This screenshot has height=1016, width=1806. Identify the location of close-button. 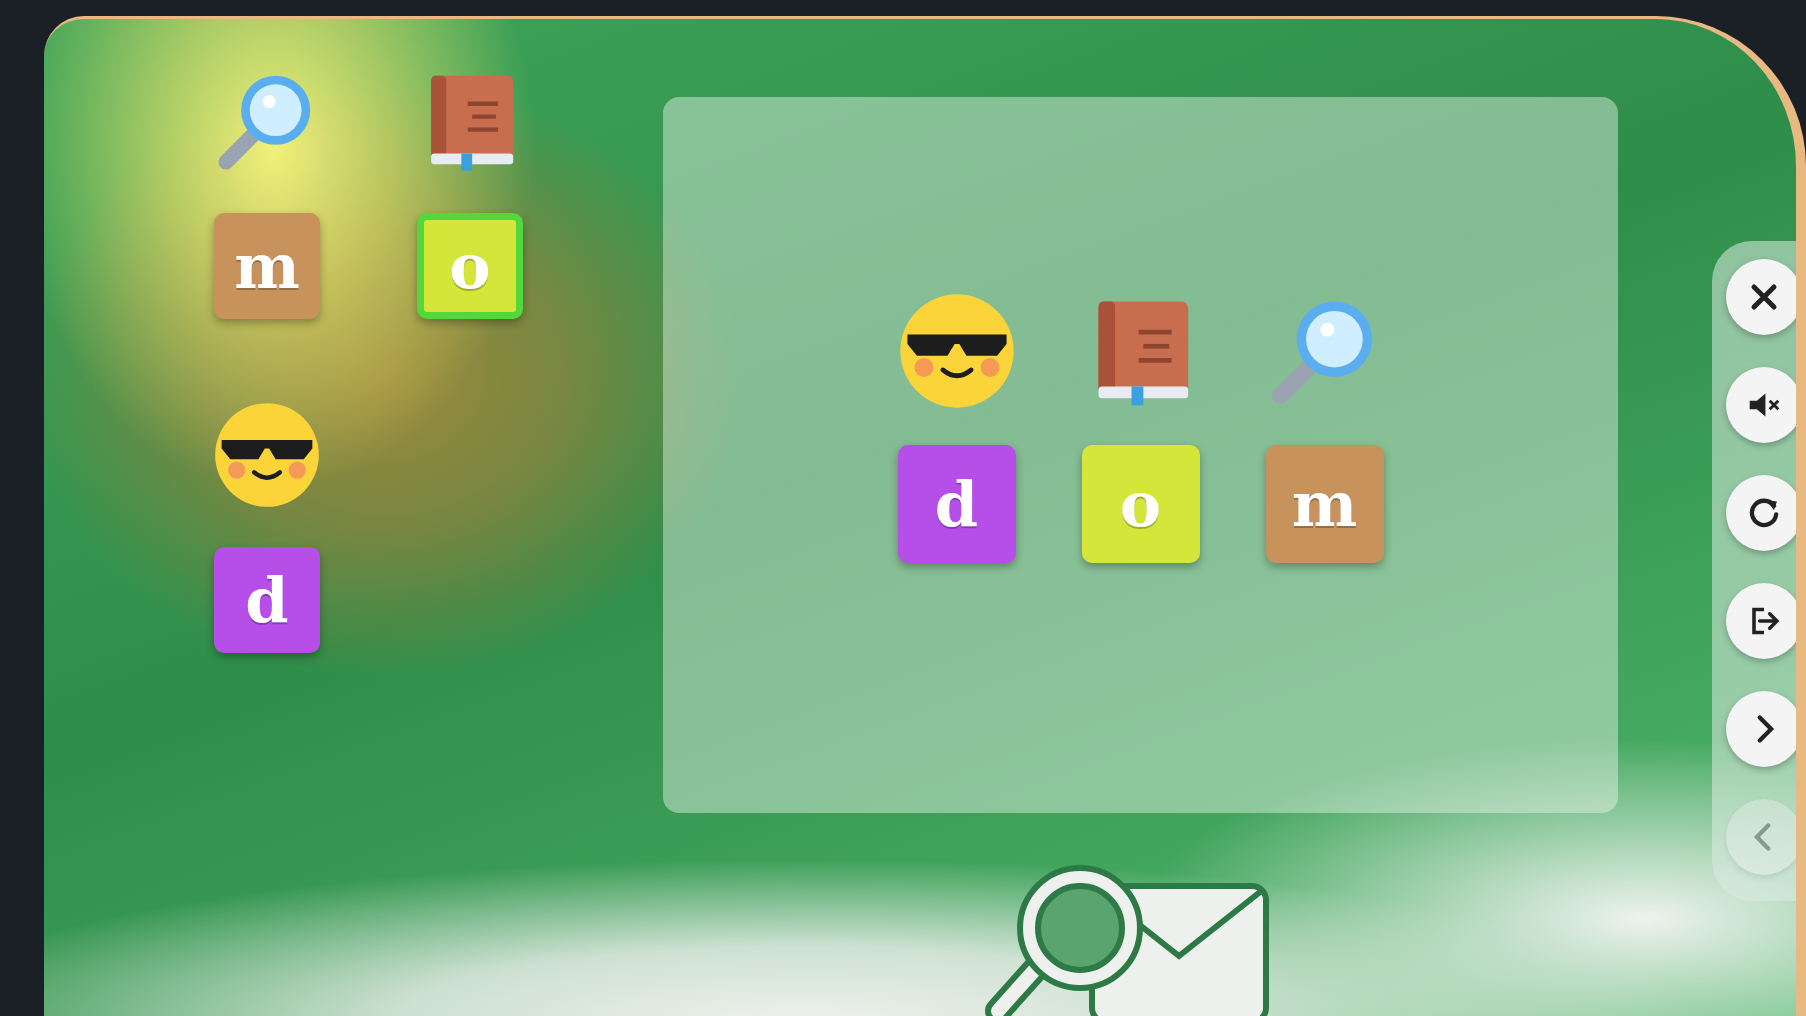
(1761, 297).